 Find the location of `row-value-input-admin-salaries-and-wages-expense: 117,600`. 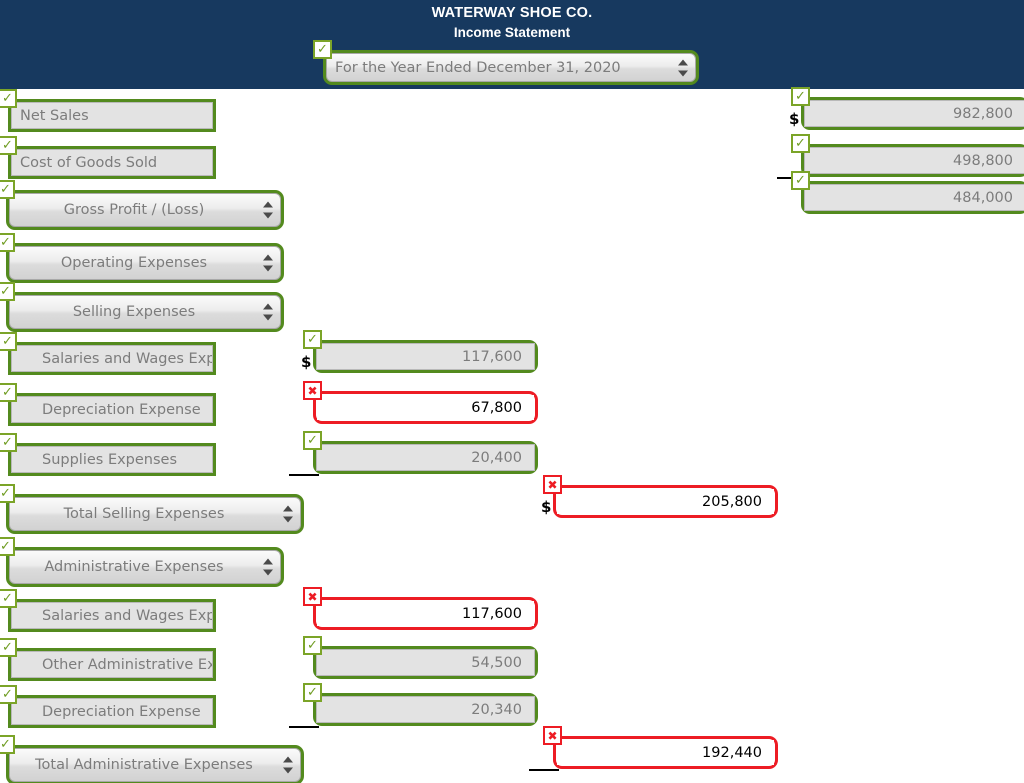

row-value-input-admin-salaries-and-wages-expense: 117,600 is located at coordinates (425, 613).